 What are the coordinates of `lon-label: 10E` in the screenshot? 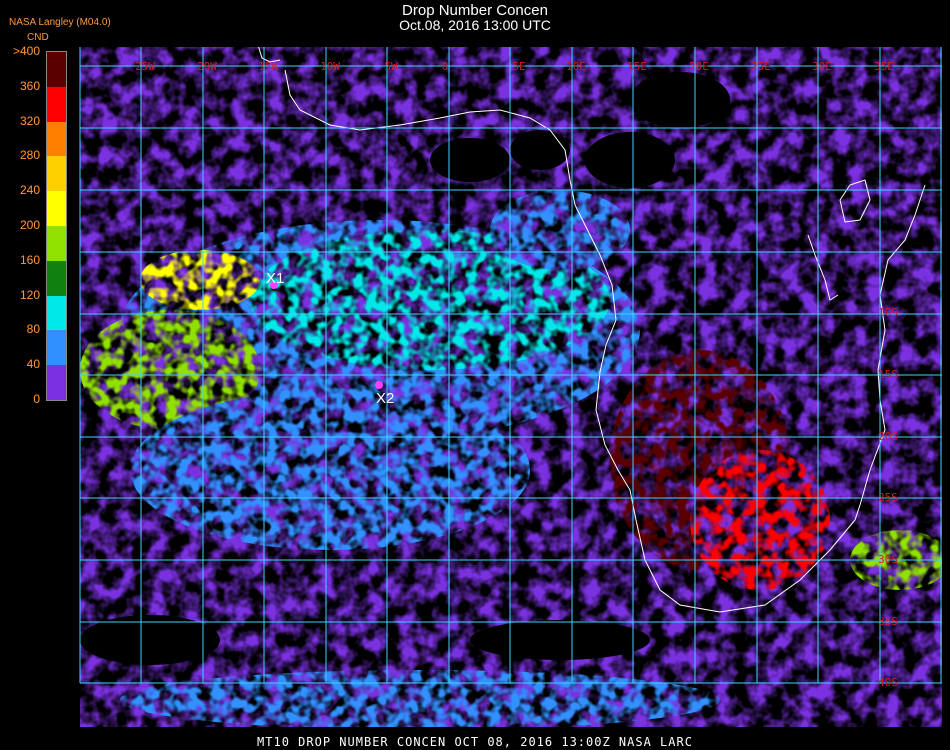 It's located at (576, 66).